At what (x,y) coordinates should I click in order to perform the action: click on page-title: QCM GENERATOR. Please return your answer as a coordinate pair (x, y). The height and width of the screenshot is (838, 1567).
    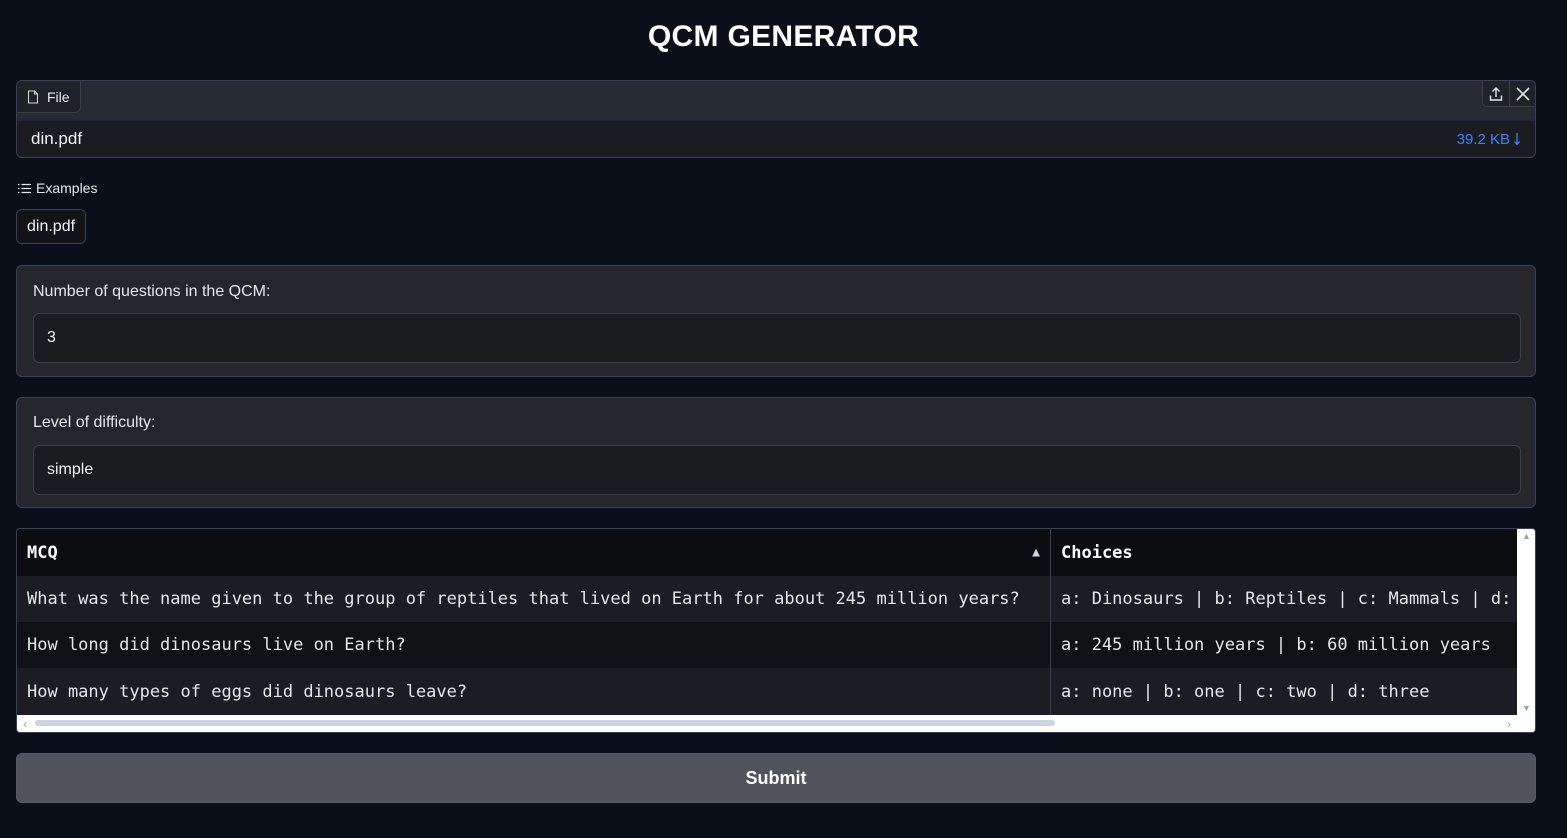
    Looking at the image, I should click on (783, 36).